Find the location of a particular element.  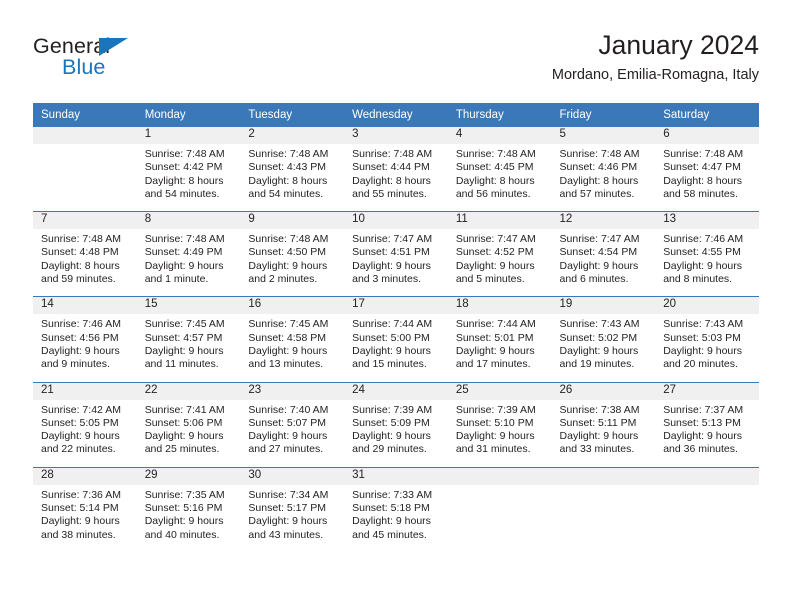

sunset-text: Sunset: 4:46 PM is located at coordinates (598, 167).